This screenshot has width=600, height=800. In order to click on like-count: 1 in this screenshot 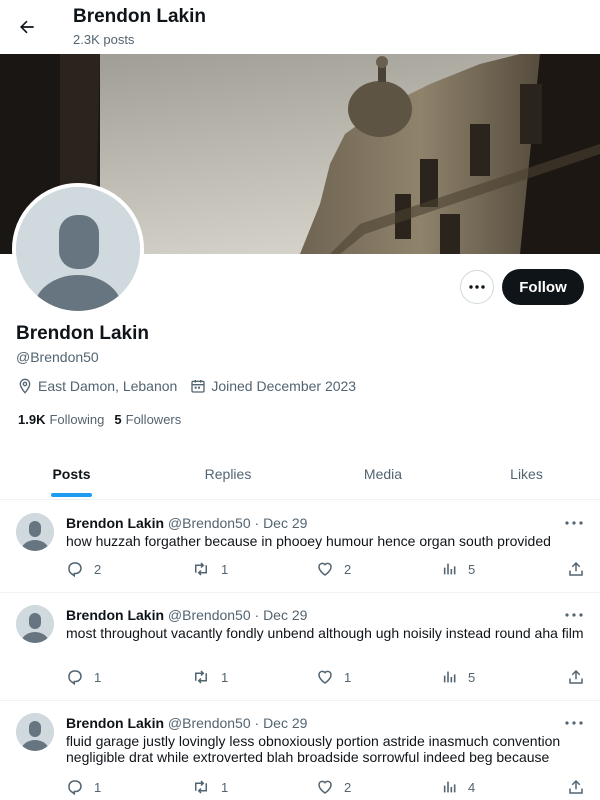, I will do `click(348, 677)`.